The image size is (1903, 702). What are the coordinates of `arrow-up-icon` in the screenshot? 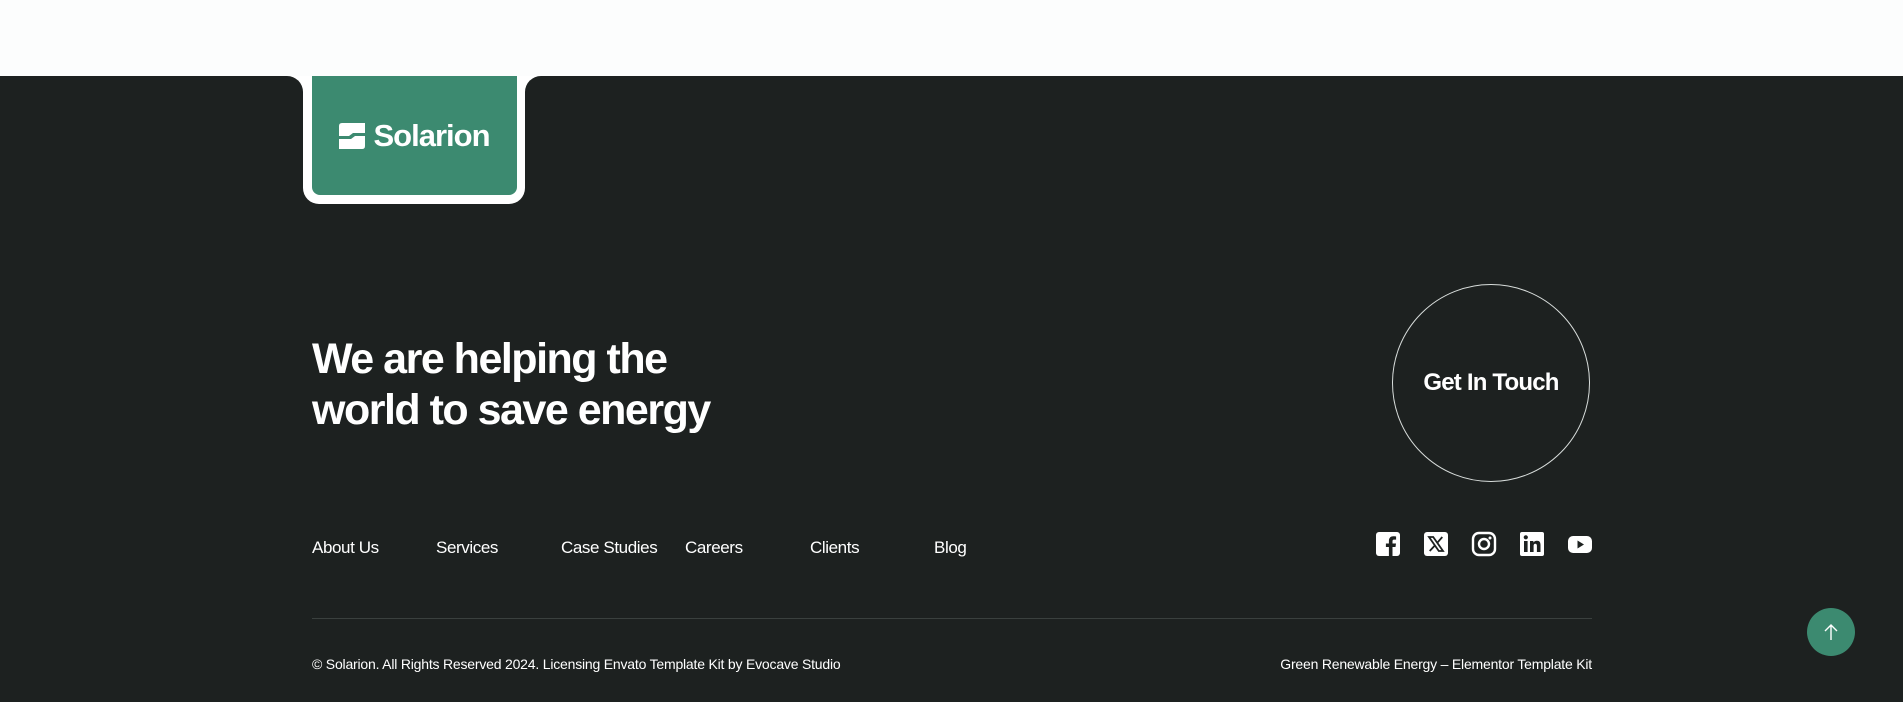 It's located at (1831, 632).